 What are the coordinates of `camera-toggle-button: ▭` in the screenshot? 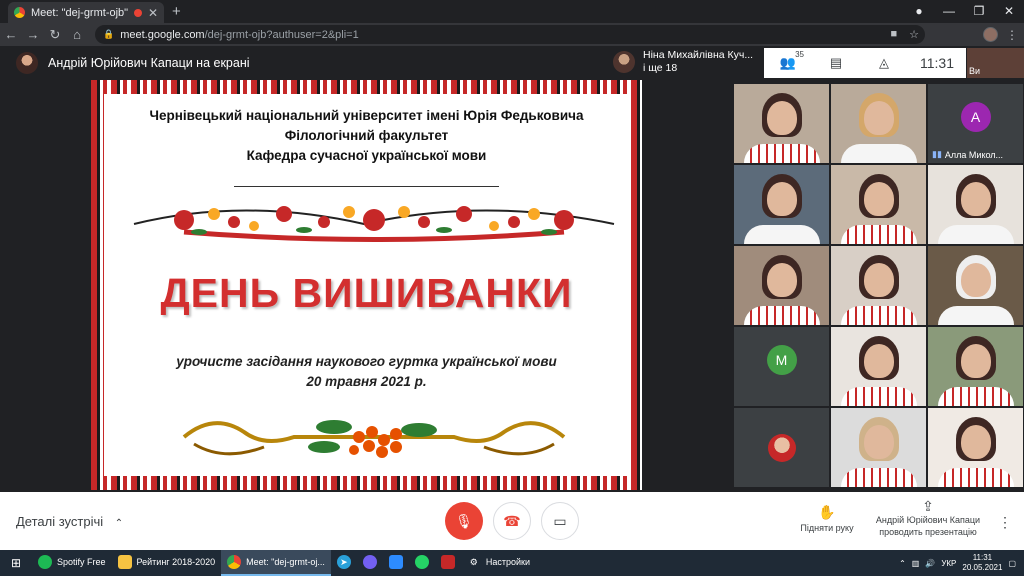 It's located at (560, 521).